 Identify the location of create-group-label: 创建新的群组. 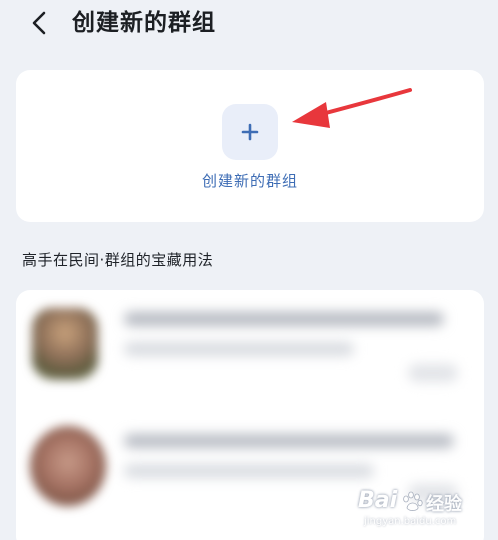
(250, 180).